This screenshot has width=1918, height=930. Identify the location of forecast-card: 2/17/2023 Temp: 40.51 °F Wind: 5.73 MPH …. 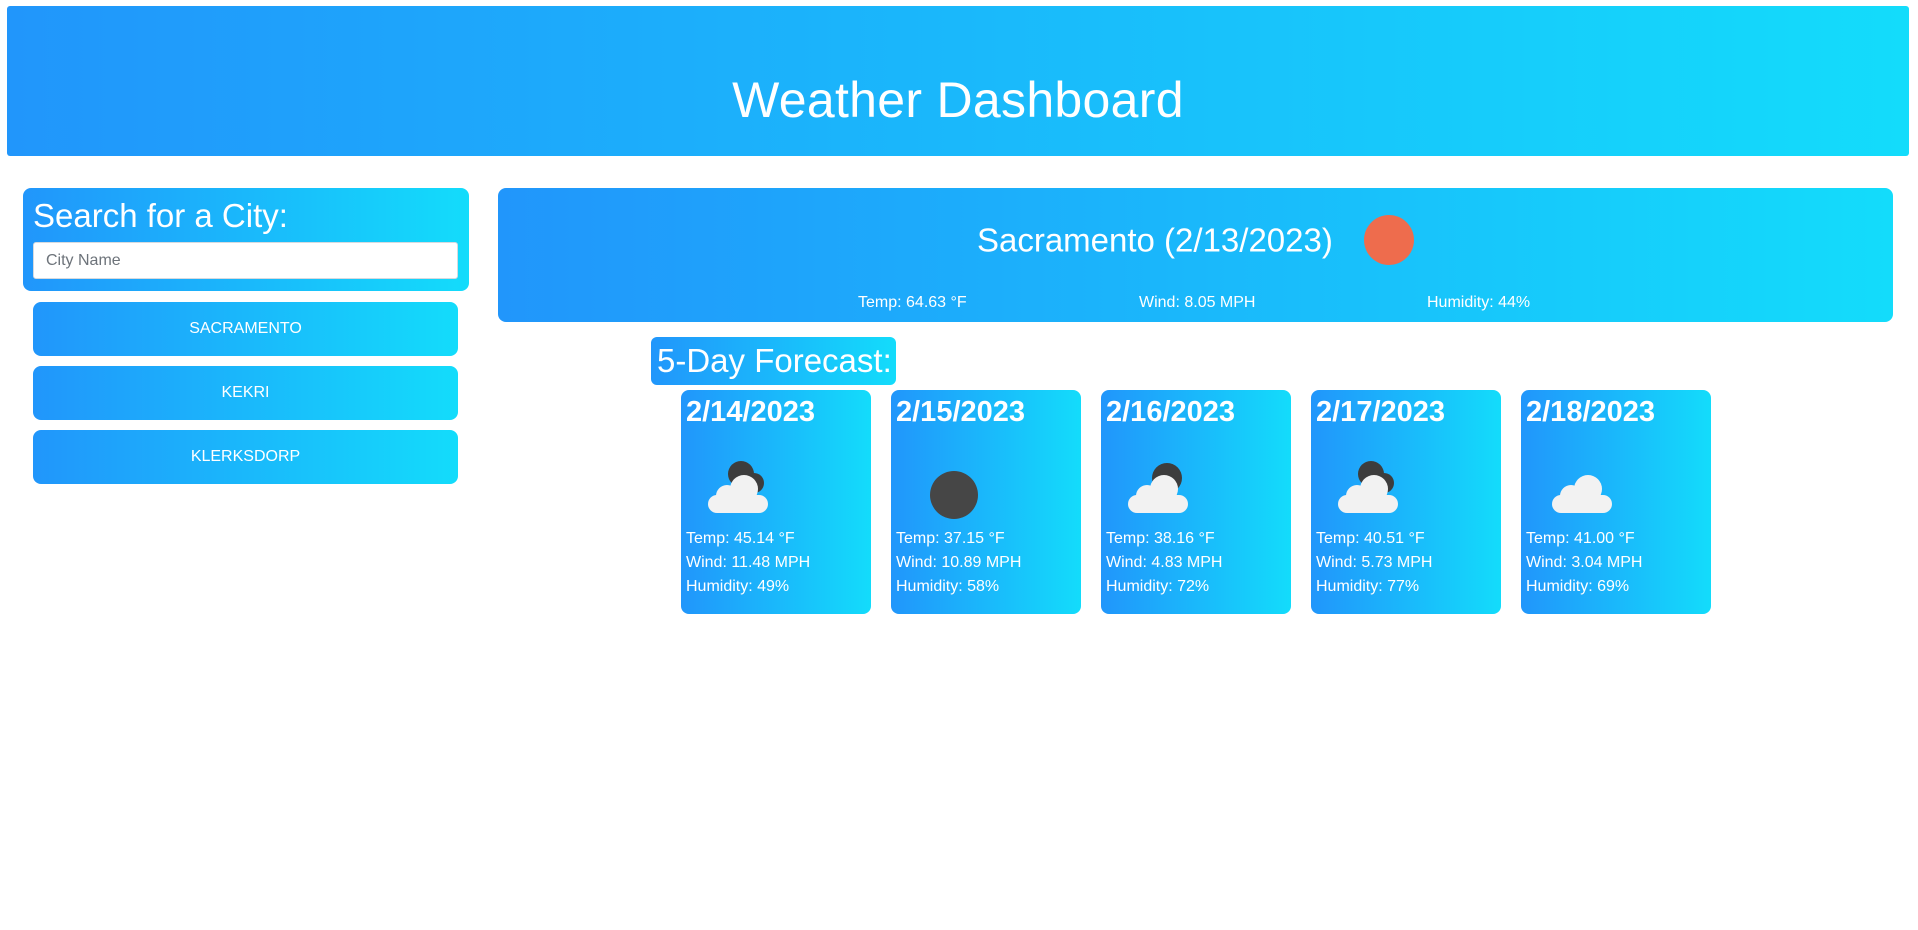
(1406, 502).